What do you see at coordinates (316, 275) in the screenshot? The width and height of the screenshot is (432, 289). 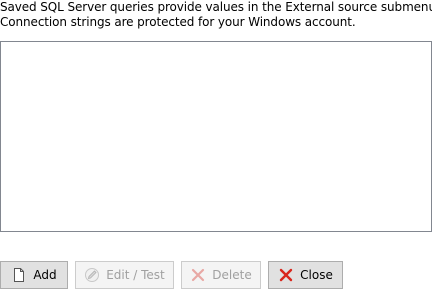 I see `close-button-label: Close` at bounding box center [316, 275].